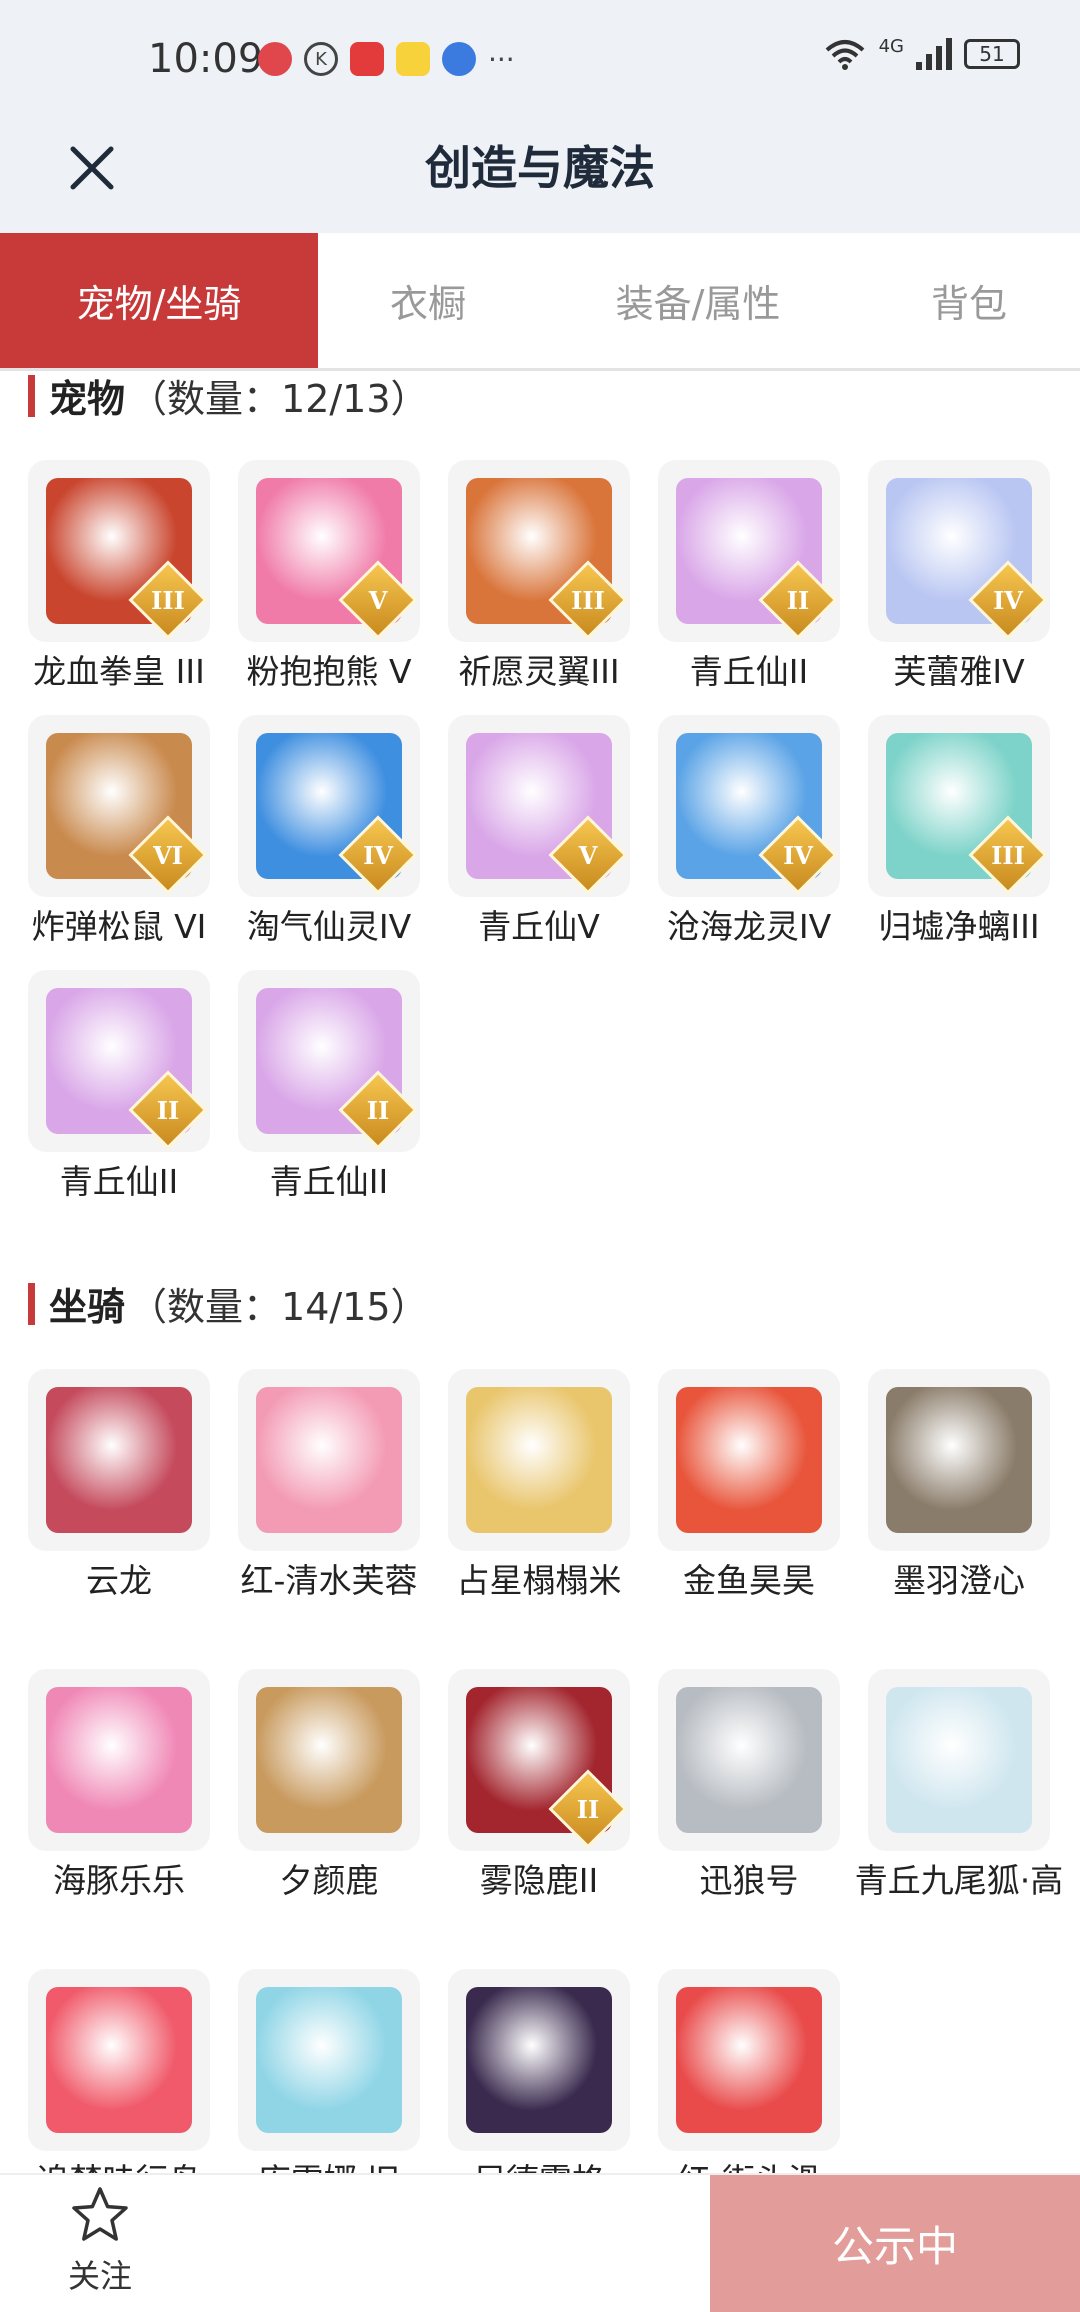 The height and width of the screenshot is (2312, 1080). Describe the element at coordinates (539, 926) in the screenshot. I see `pets-name: 青丘仙V` at that location.